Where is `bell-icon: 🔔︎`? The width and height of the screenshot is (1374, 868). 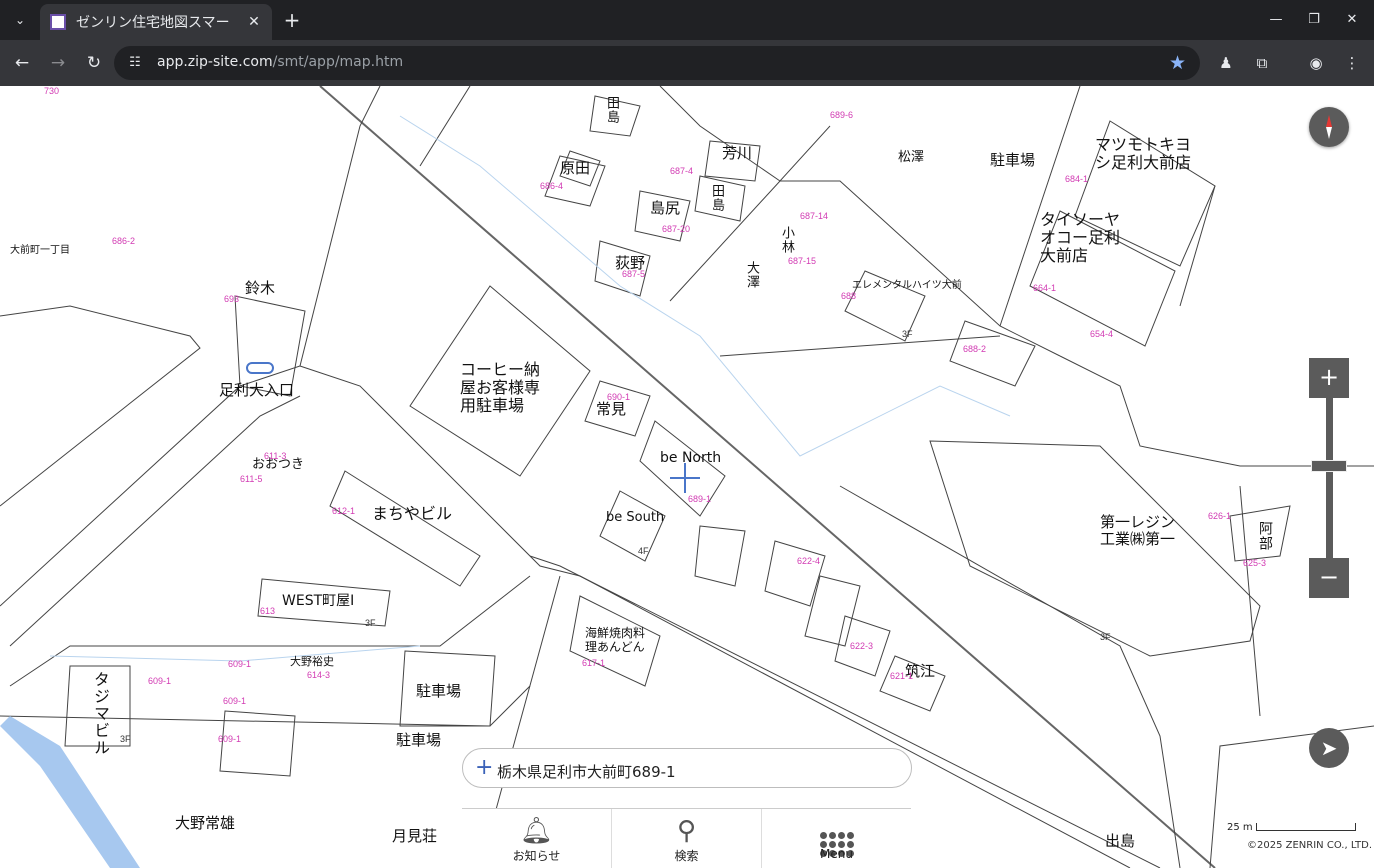
bell-icon: 🔔︎ is located at coordinates (536, 831).